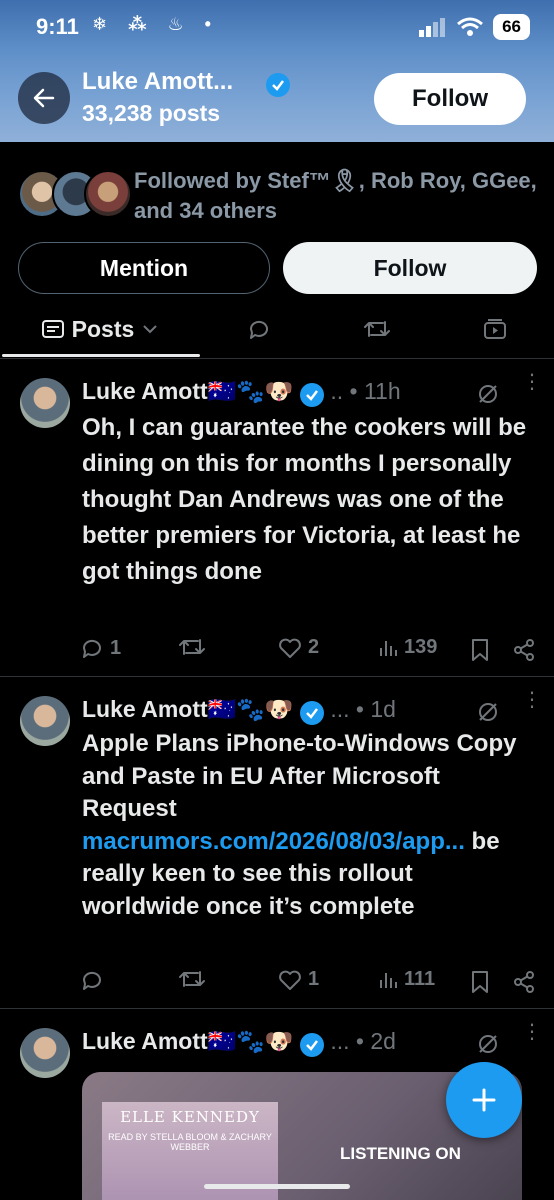 The height and width of the screenshot is (1200, 554). Describe the element at coordinates (108, 194) in the screenshot. I see `follower-avatar` at that location.